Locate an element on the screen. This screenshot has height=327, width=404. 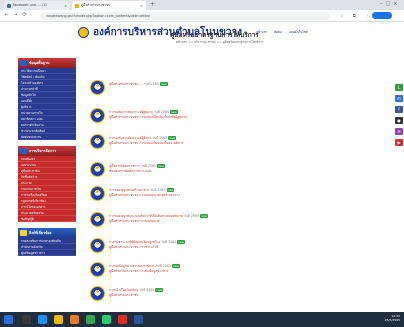
entry-title: การขอรับการสงเคราะห์ผู้สูงอายุ is located at coordinates (131, 112).